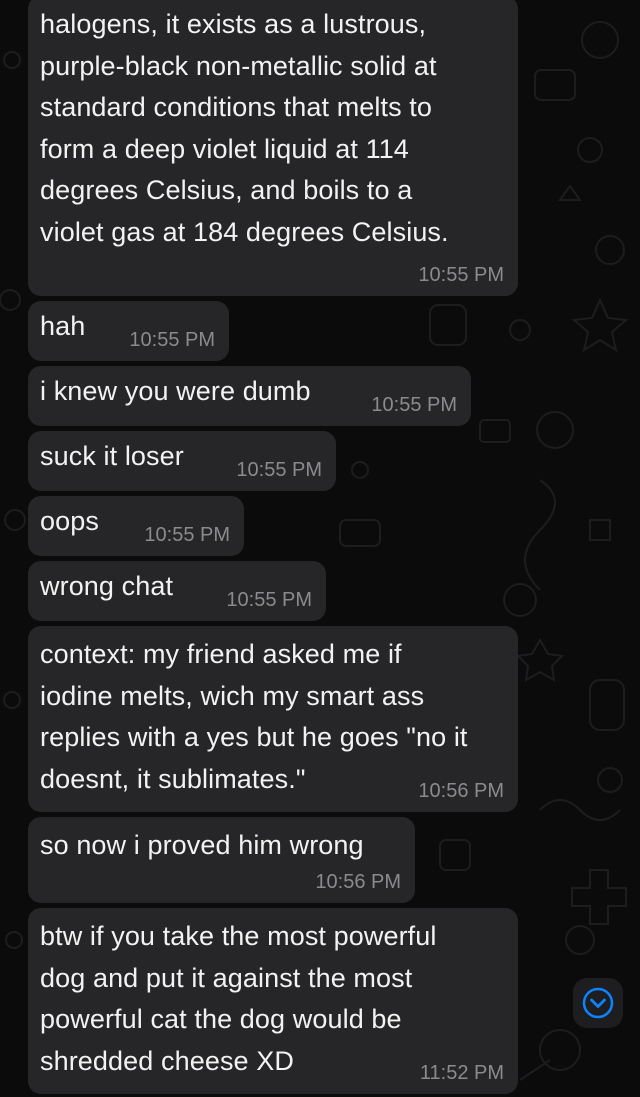 The image size is (640, 1097). I want to click on chevron-down-circle-icon, so click(598, 1003).